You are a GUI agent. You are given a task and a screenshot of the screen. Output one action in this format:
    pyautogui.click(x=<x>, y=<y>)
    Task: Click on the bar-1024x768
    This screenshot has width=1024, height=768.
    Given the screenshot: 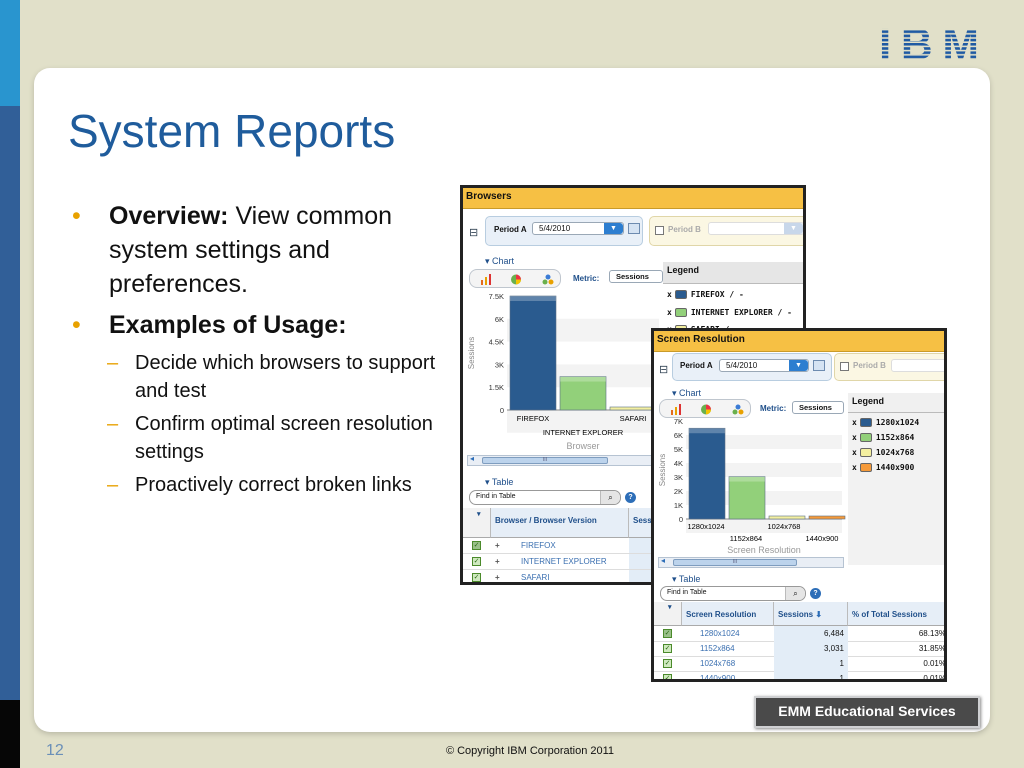 What is the action you would take?
    pyautogui.click(x=787, y=517)
    